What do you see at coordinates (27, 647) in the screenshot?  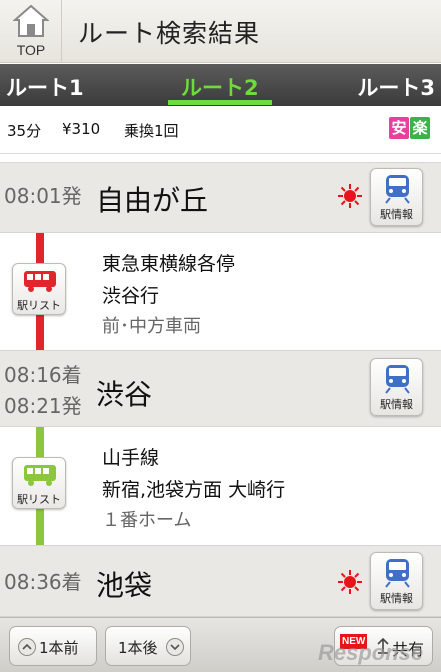 I see `chevron-up-icon` at bounding box center [27, 647].